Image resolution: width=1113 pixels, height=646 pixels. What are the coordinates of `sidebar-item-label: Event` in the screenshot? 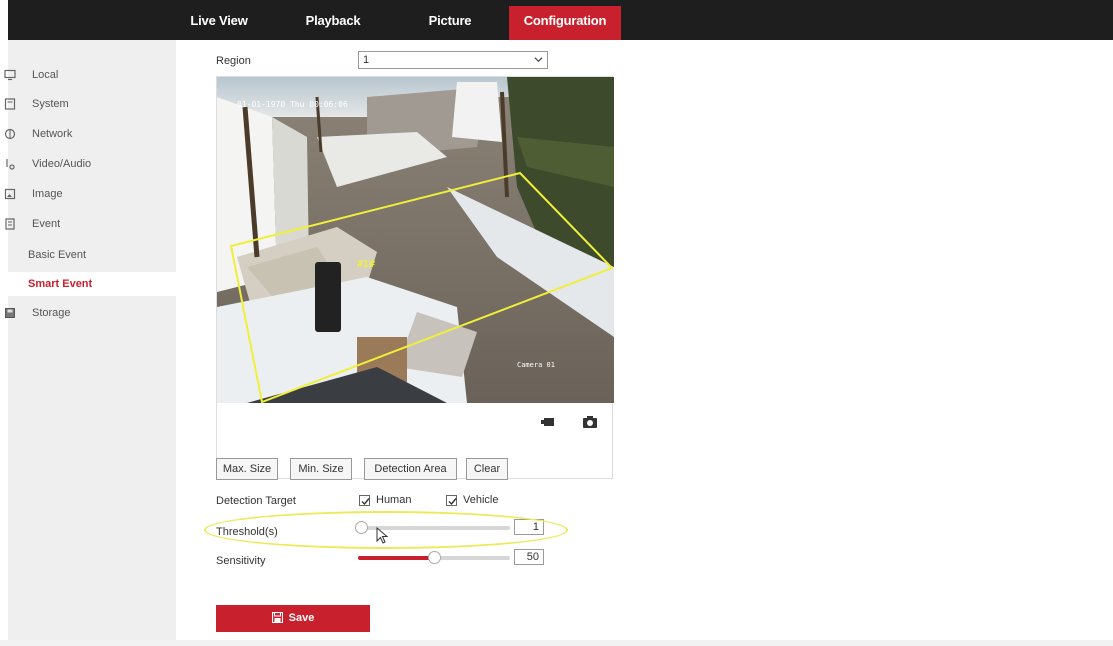 It's located at (46, 224).